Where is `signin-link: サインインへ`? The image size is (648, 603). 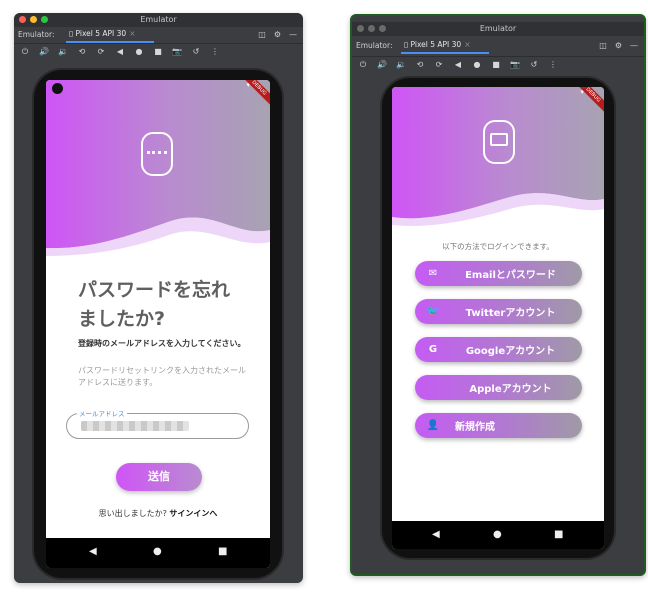 signin-link: サインインへ is located at coordinates (193, 513).